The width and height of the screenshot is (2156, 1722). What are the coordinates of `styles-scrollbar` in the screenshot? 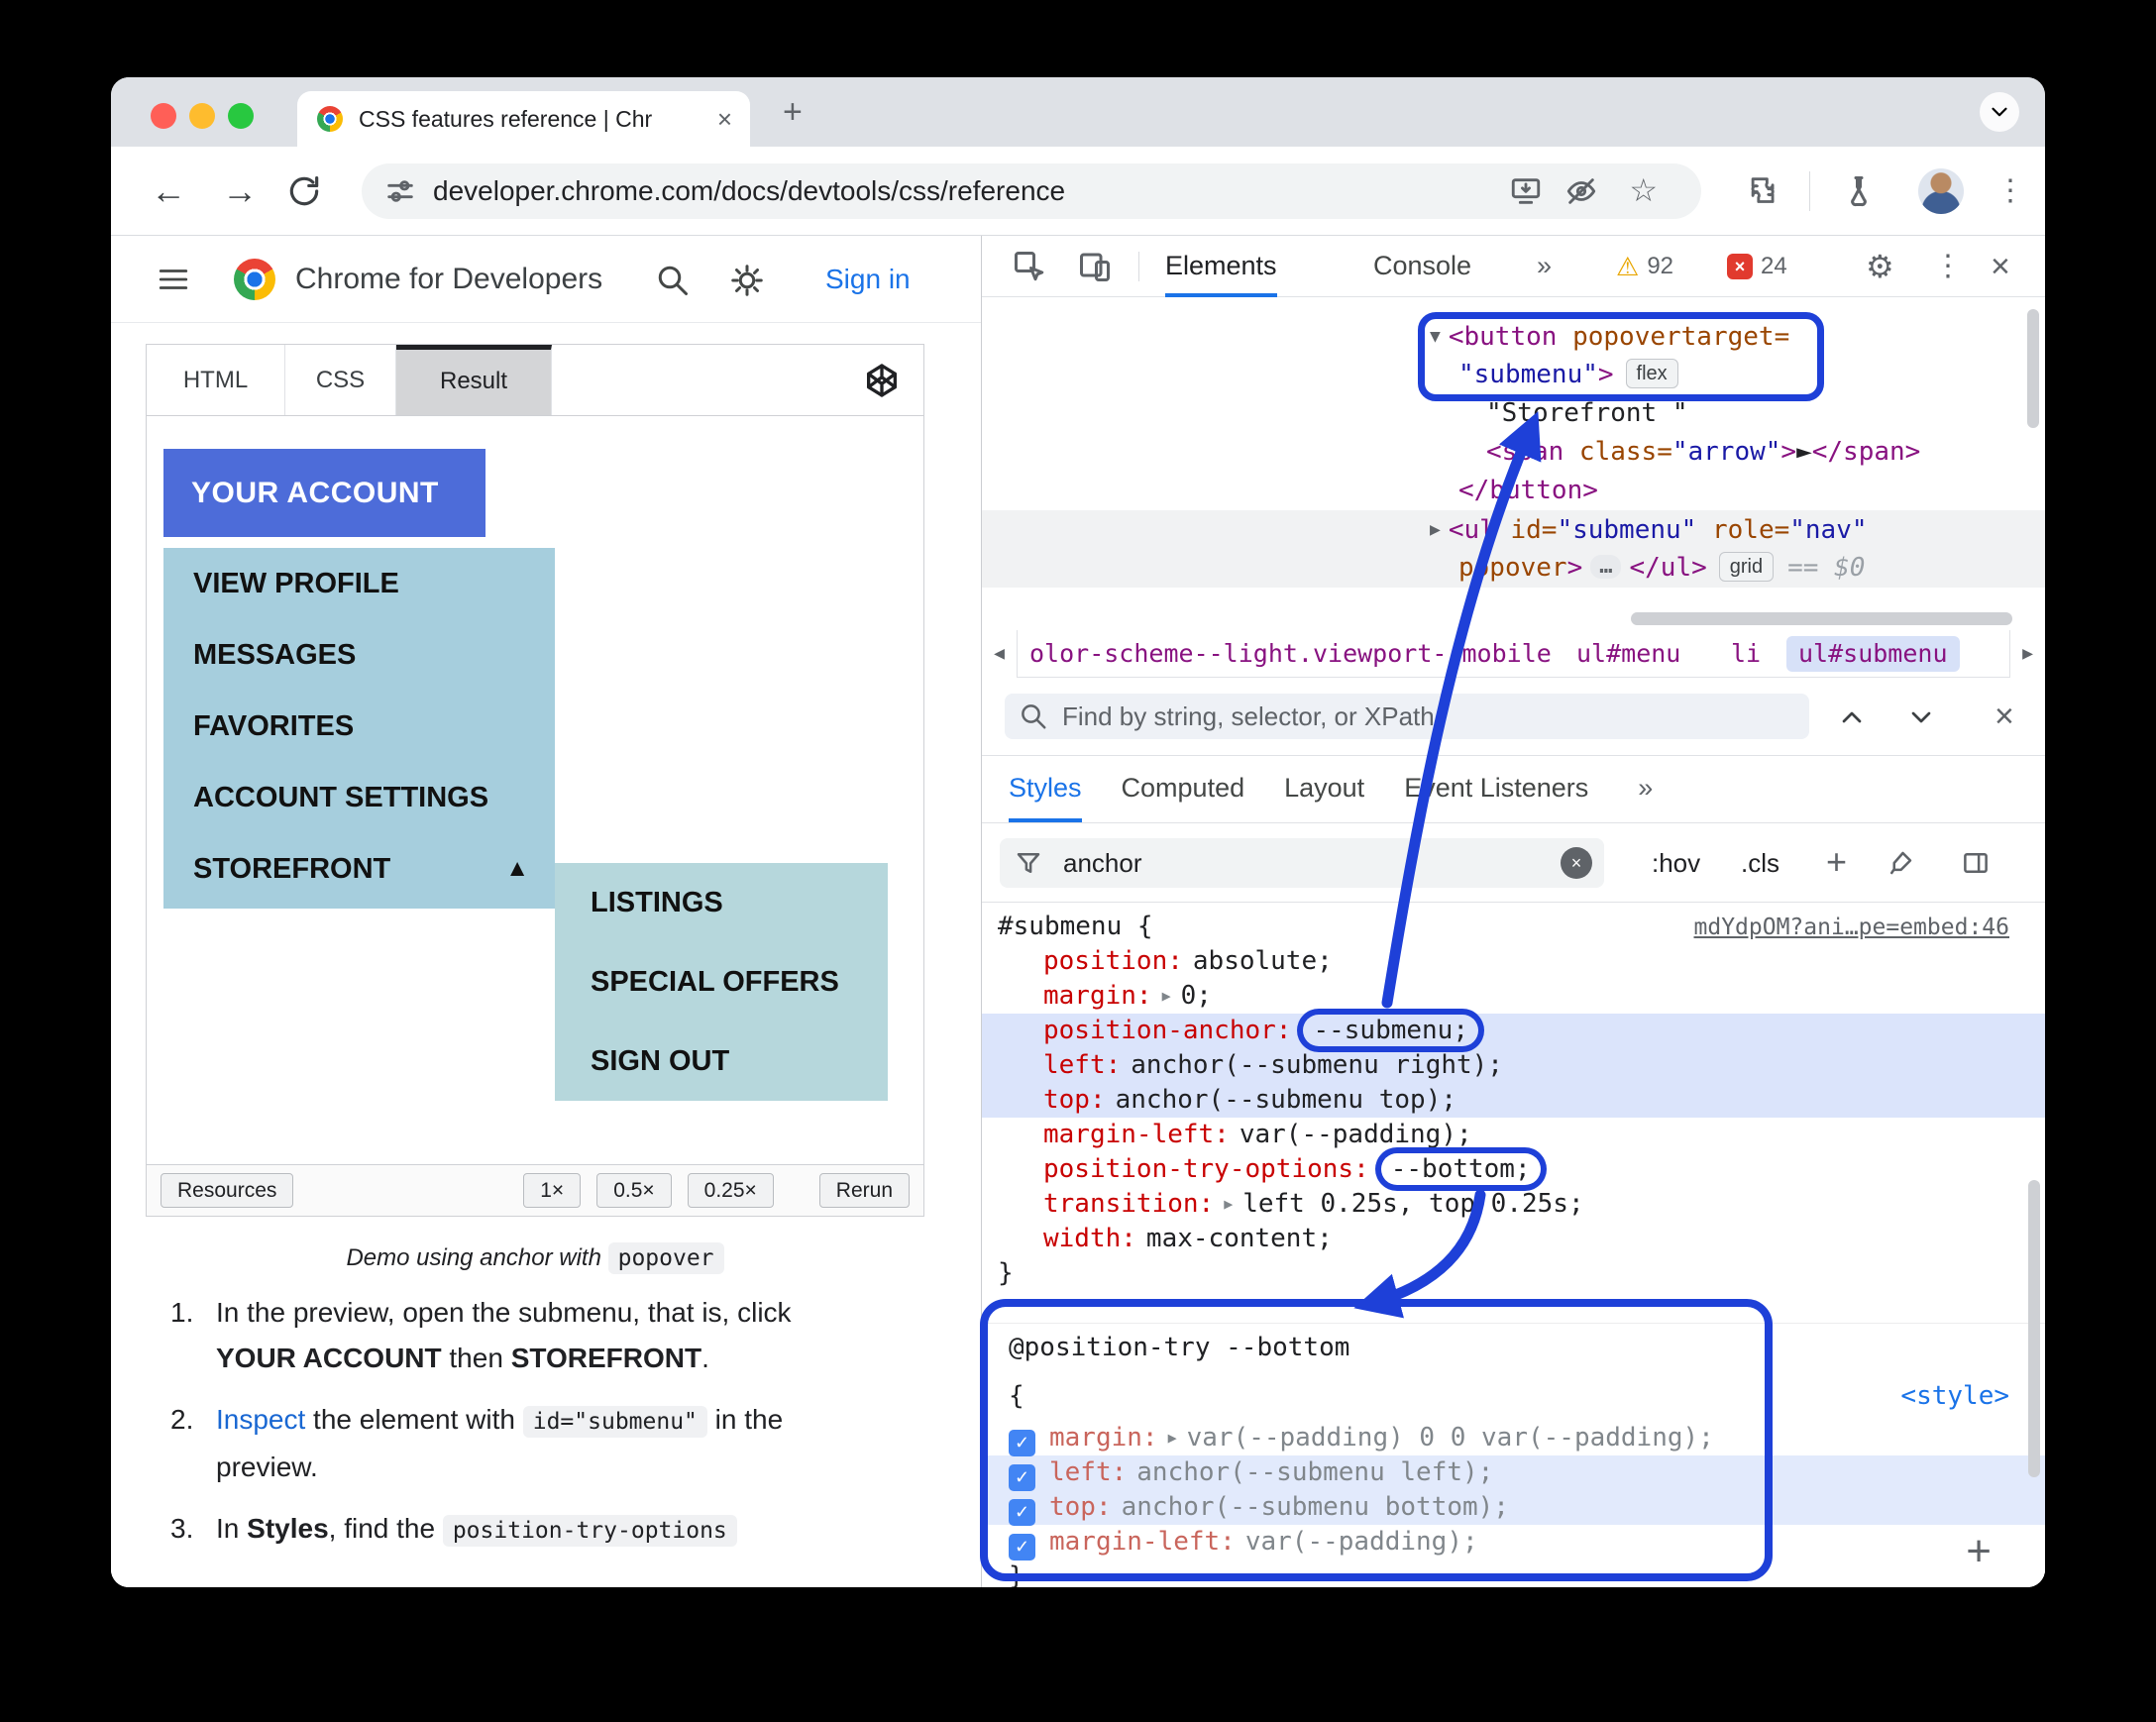 It's located at (2034, 1328).